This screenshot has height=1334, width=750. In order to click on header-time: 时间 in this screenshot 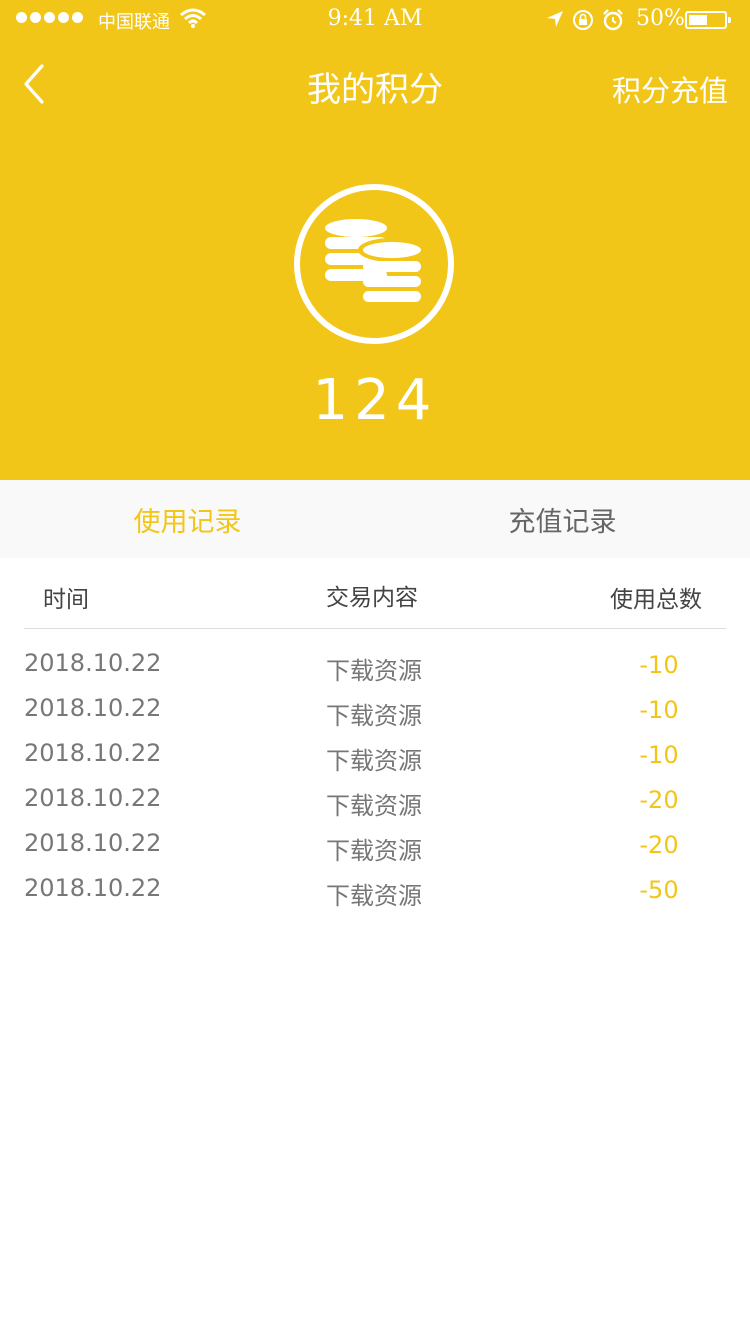, I will do `click(66, 600)`.